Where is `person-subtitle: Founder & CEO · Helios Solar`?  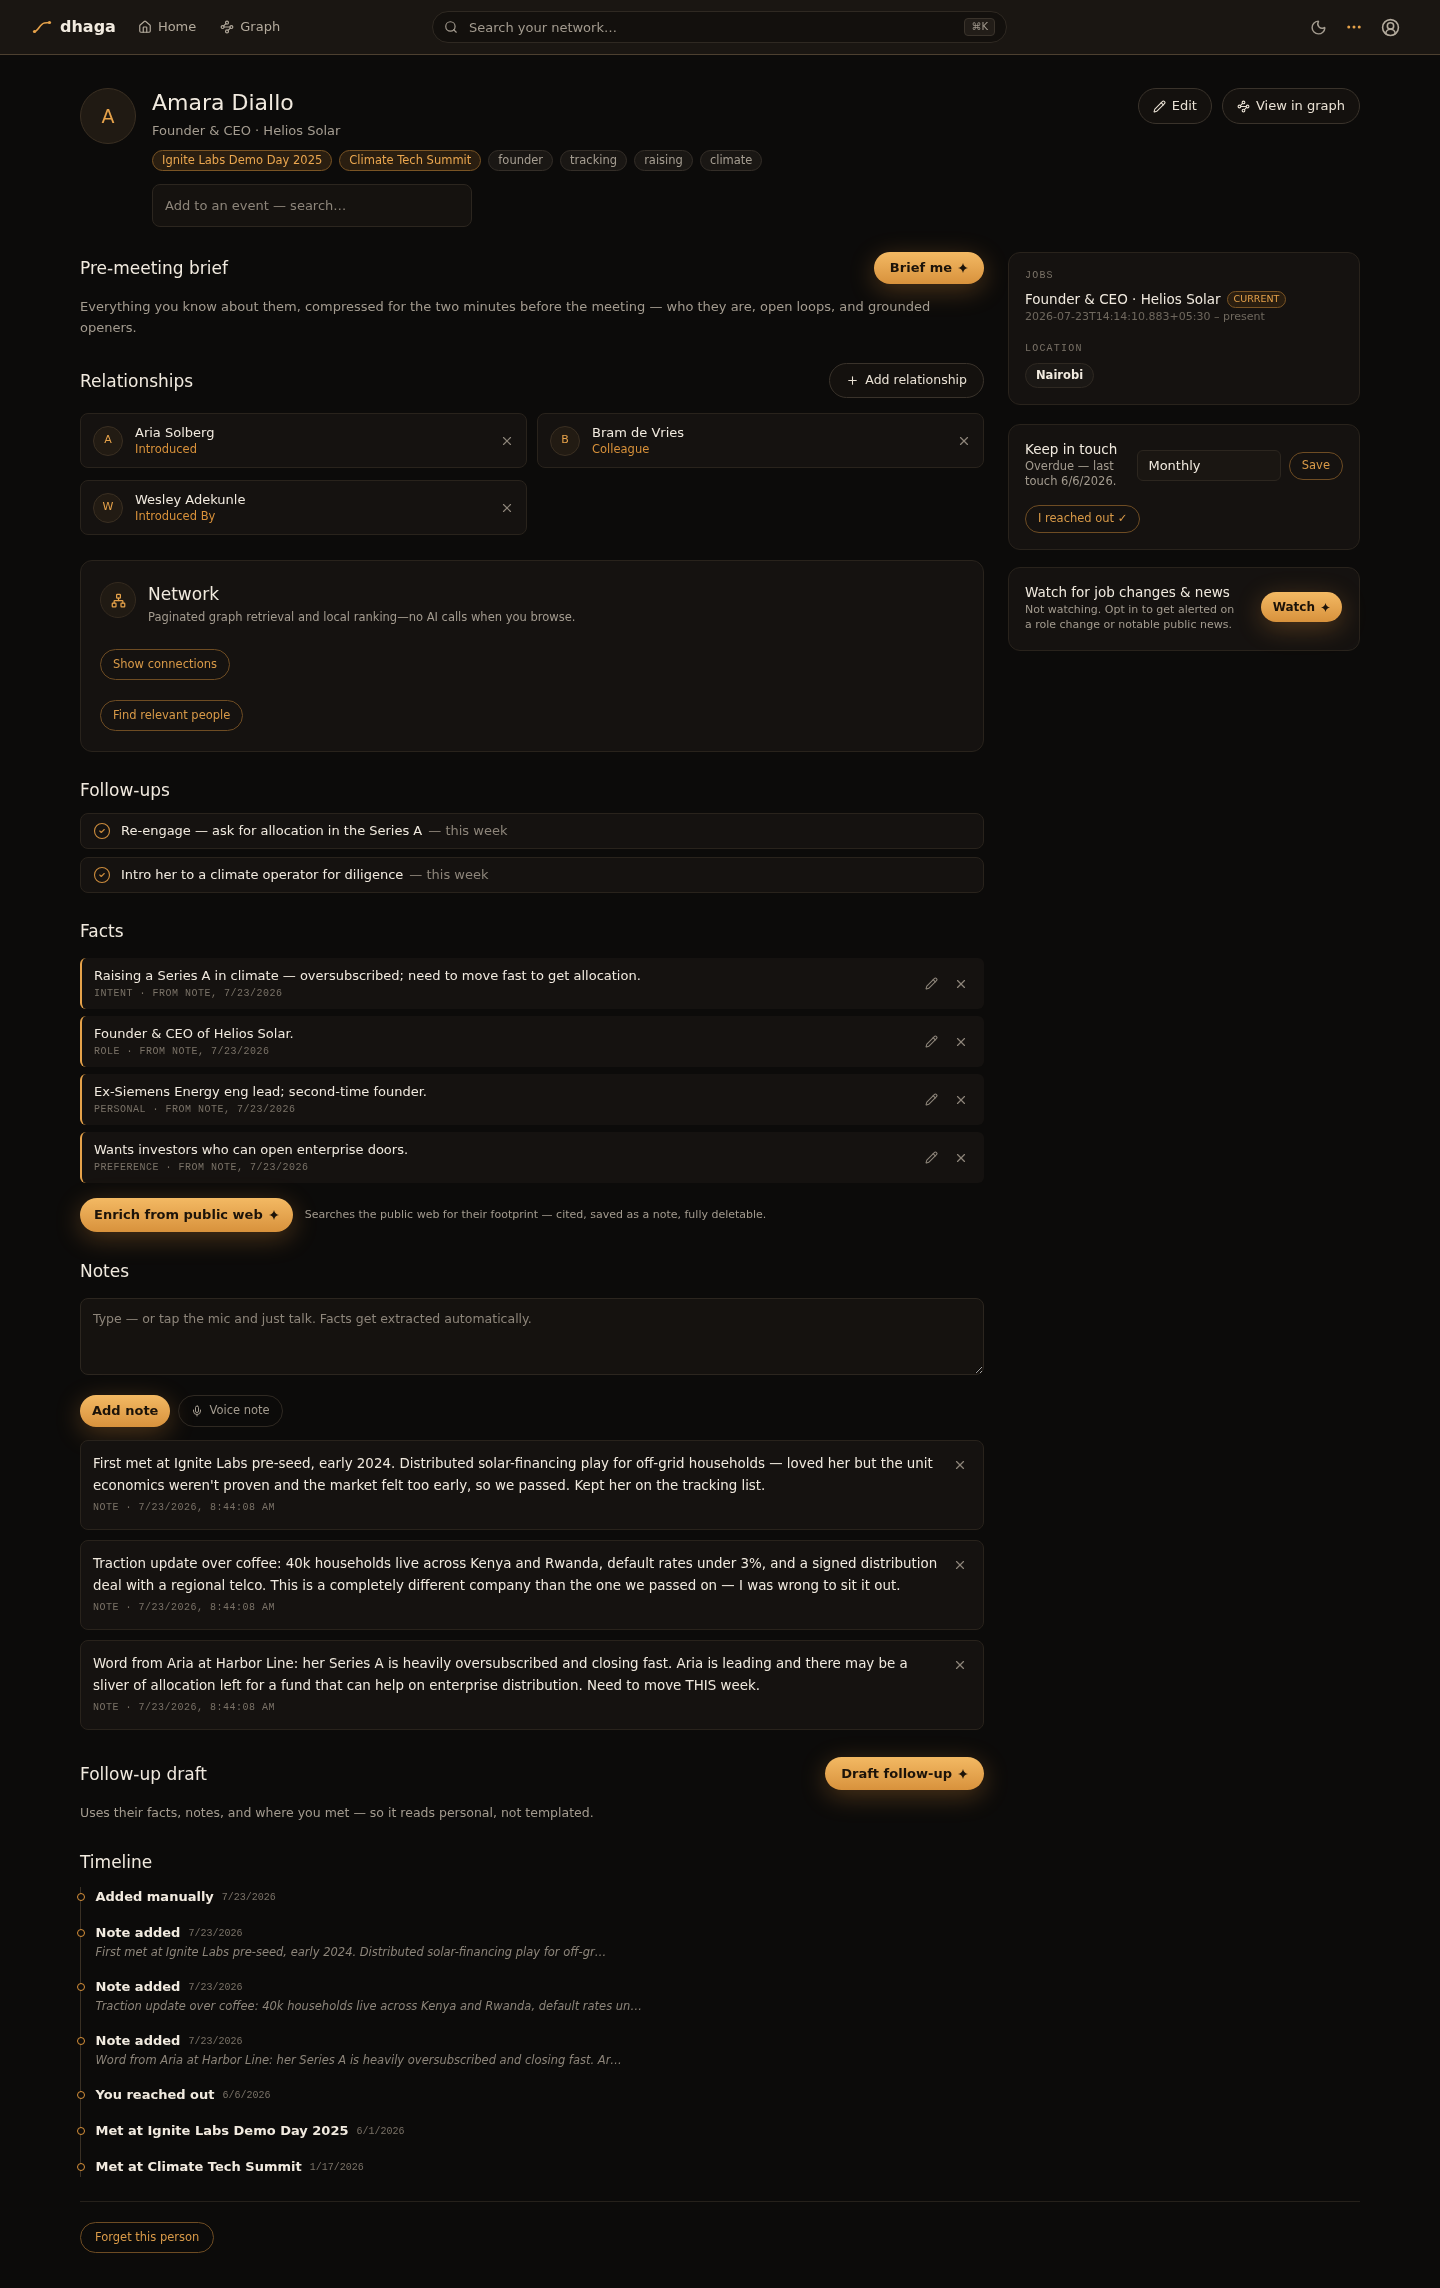 person-subtitle: Founder & CEO · Helios Solar is located at coordinates (247, 131).